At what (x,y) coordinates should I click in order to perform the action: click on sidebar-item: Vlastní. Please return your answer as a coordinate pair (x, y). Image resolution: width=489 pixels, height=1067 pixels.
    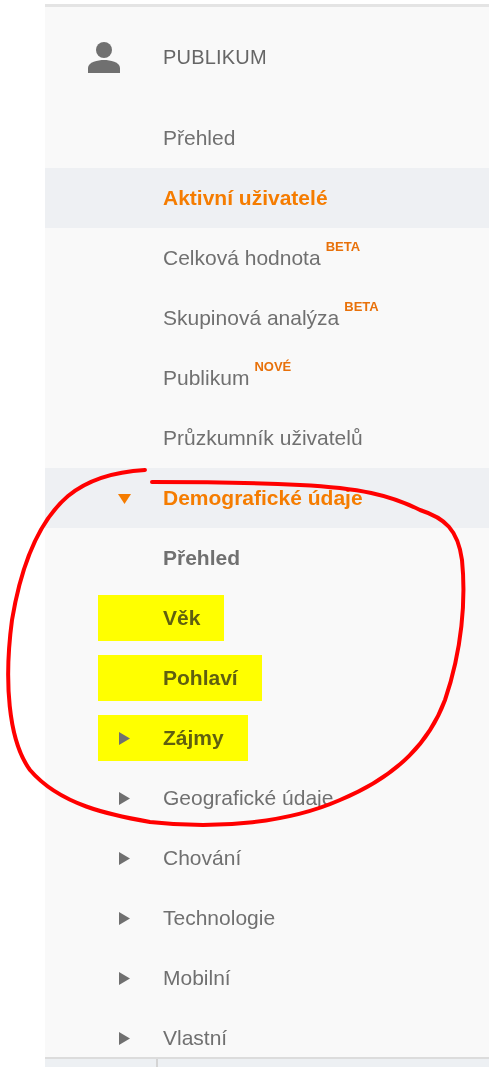
    Looking at the image, I should click on (267, 1032).